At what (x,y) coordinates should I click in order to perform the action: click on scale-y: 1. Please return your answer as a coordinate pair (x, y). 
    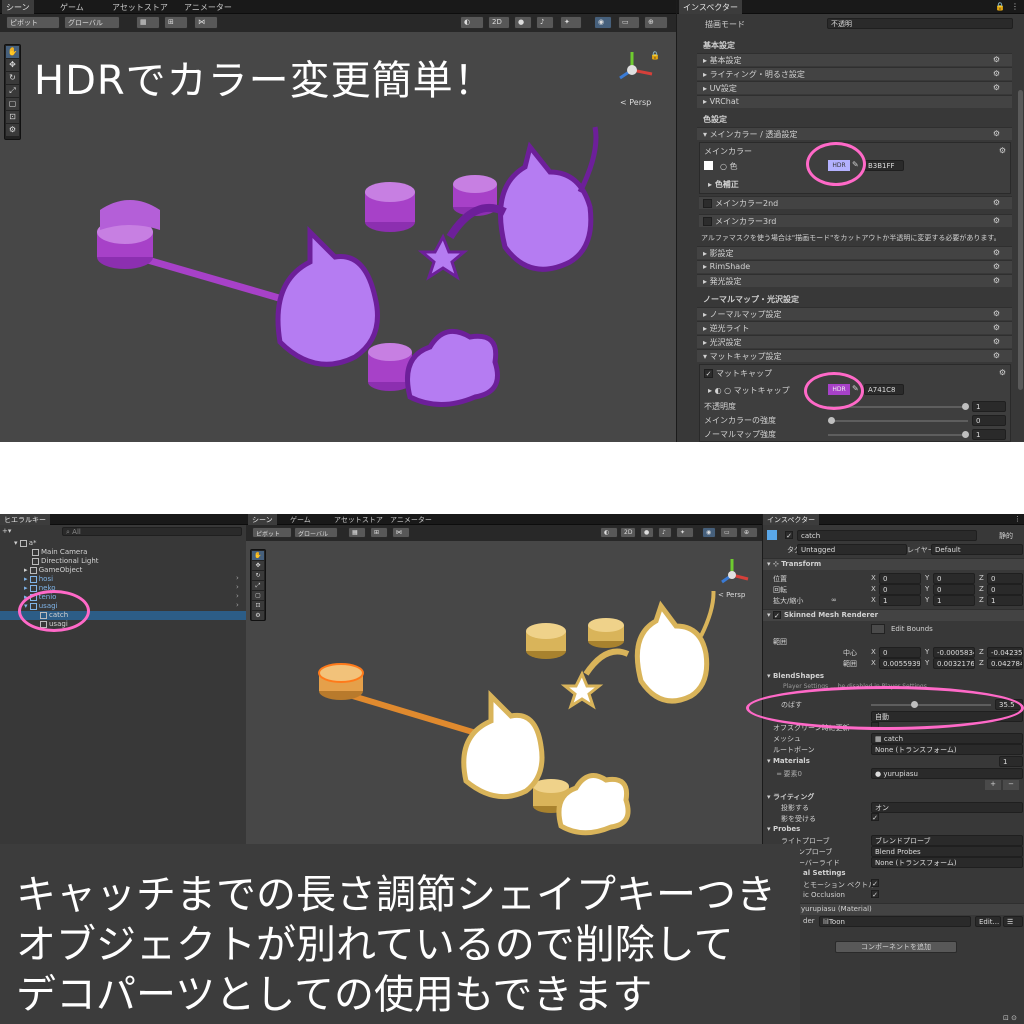
    Looking at the image, I should click on (954, 600).